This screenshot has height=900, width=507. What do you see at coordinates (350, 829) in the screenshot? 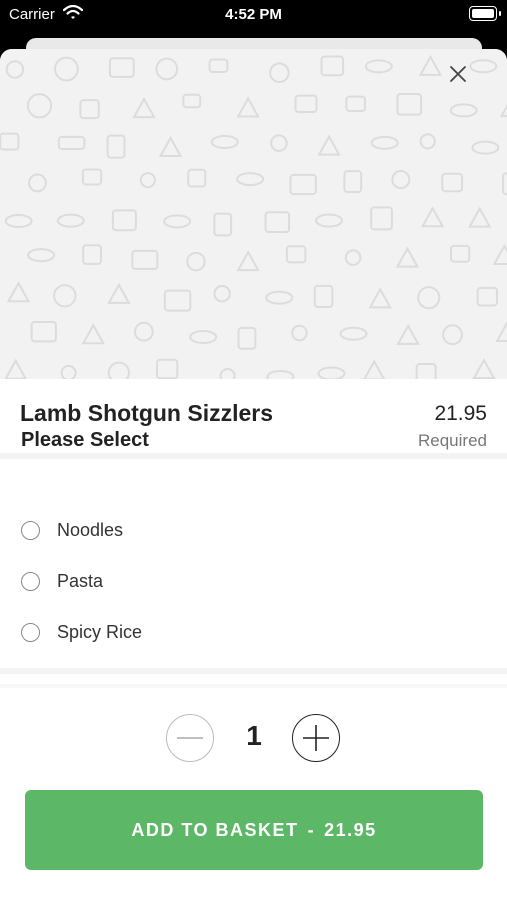
I see `add-button-price: 21.95` at bounding box center [350, 829].